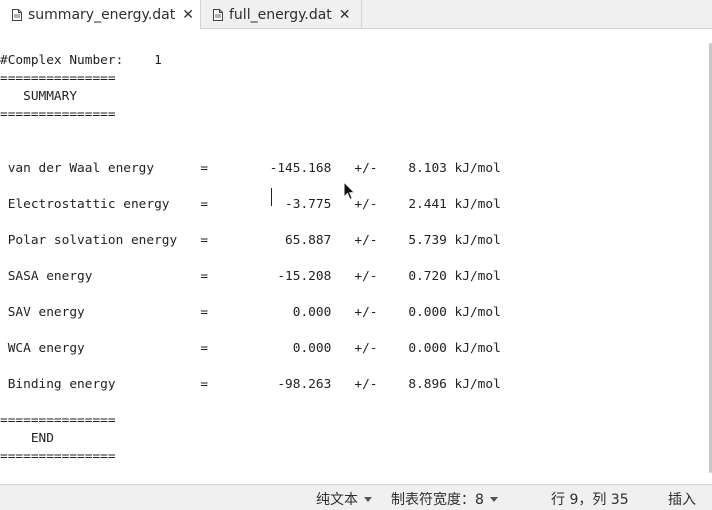 This screenshot has height=510, width=712. Describe the element at coordinates (27, 438) in the screenshot. I see `line-22: END` at that location.